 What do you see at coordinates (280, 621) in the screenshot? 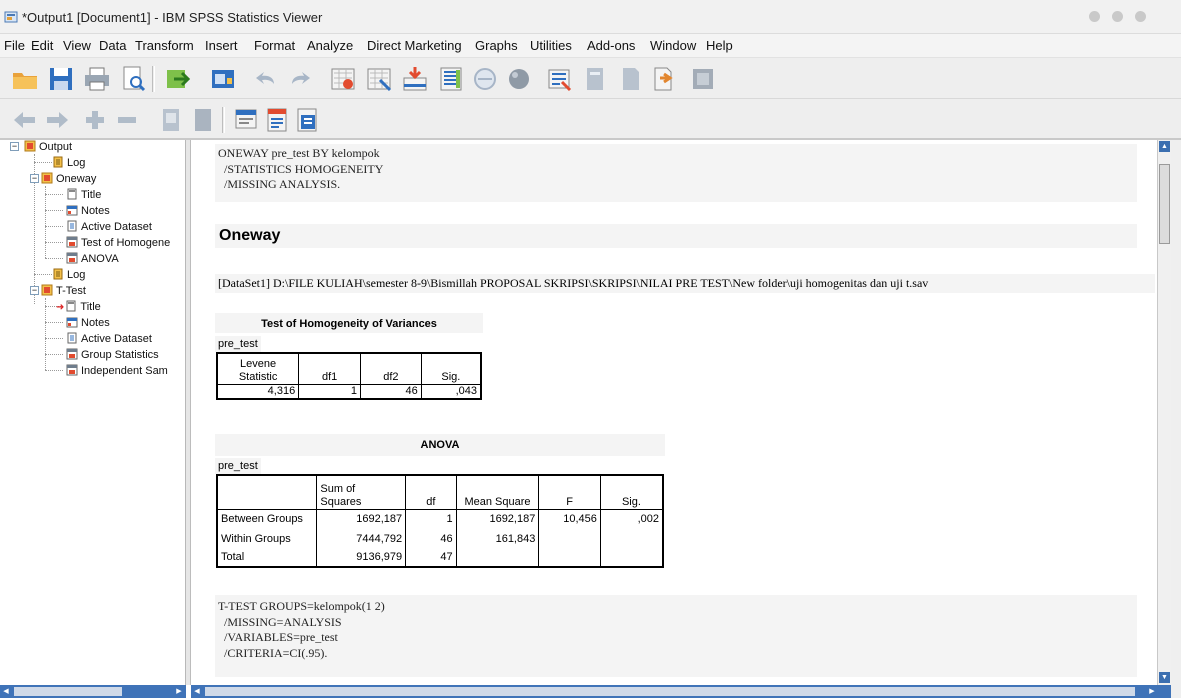
I see `syntax-line: /MISSING=ANALYSIS` at bounding box center [280, 621].